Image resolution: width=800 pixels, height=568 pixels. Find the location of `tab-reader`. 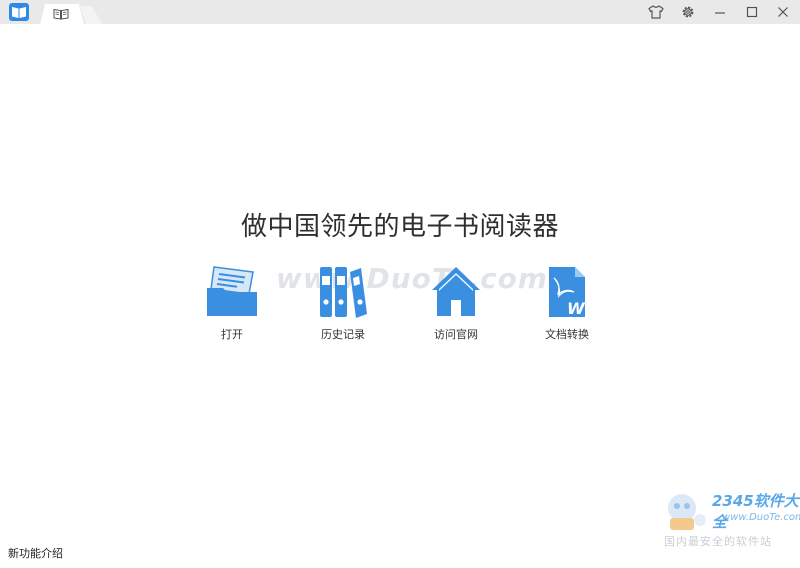

tab-reader is located at coordinates (62, 14).